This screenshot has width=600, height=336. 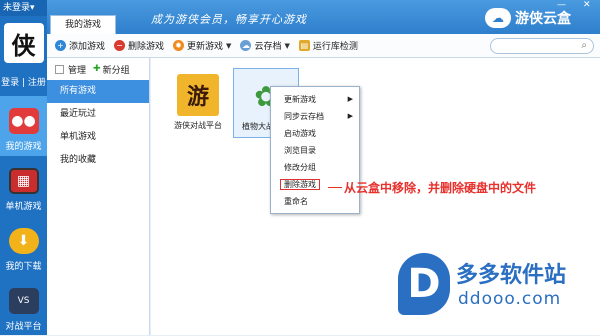 What do you see at coordinates (584, 45) in the screenshot?
I see `search-icon: ⌕` at bounding box center [584, 45].